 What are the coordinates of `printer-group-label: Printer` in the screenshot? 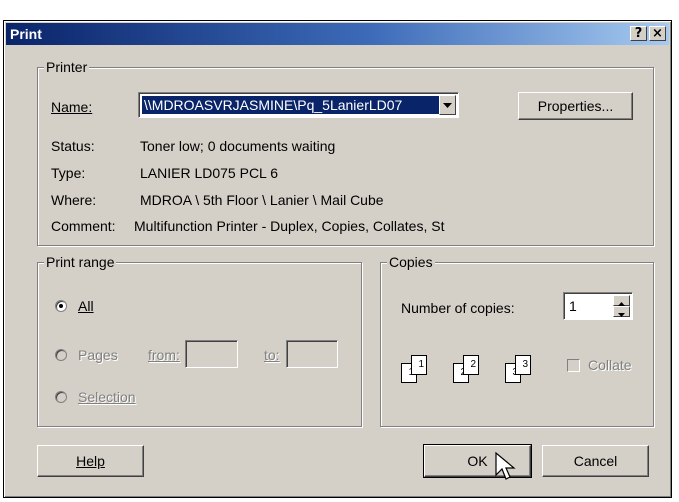 It's located at (67, 67).